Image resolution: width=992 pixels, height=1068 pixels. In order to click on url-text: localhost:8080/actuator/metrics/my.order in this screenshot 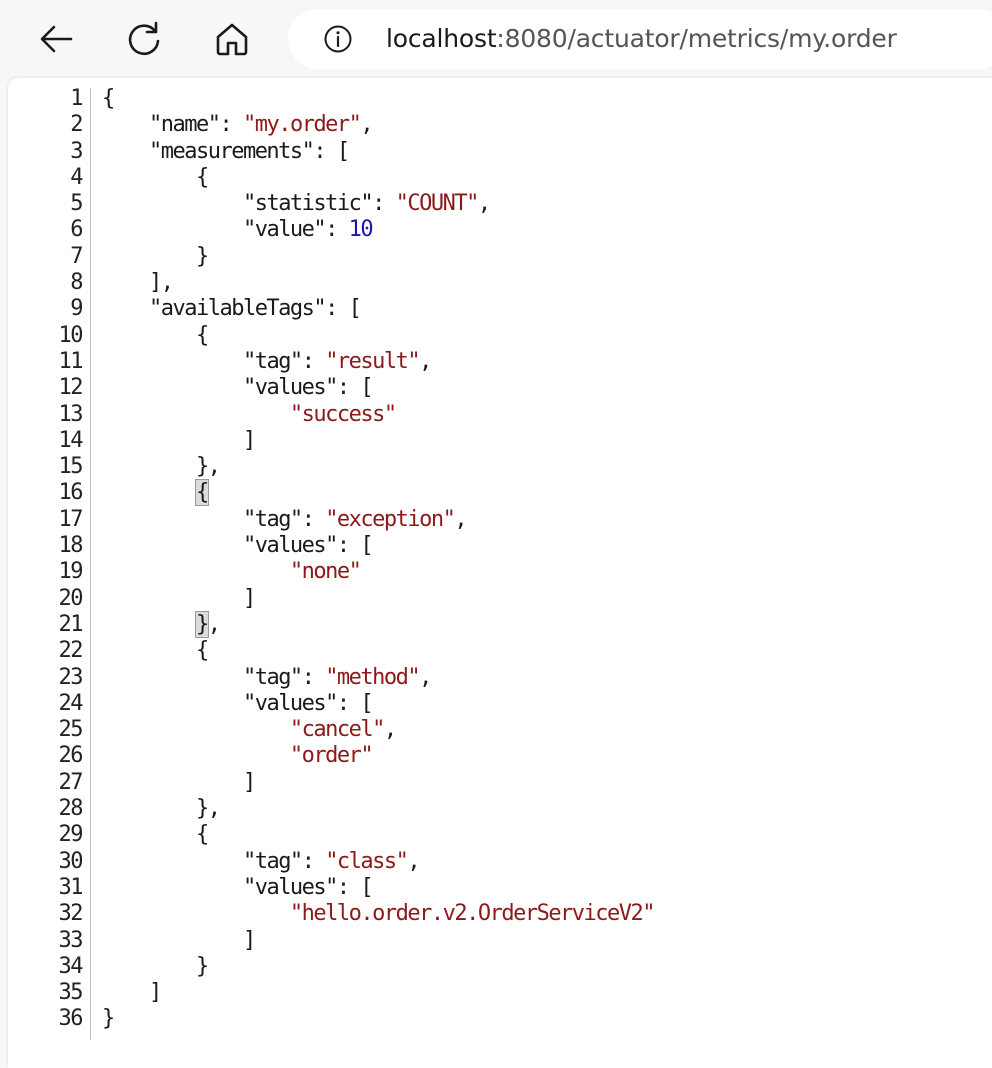, I will do `click(641, 39)`.